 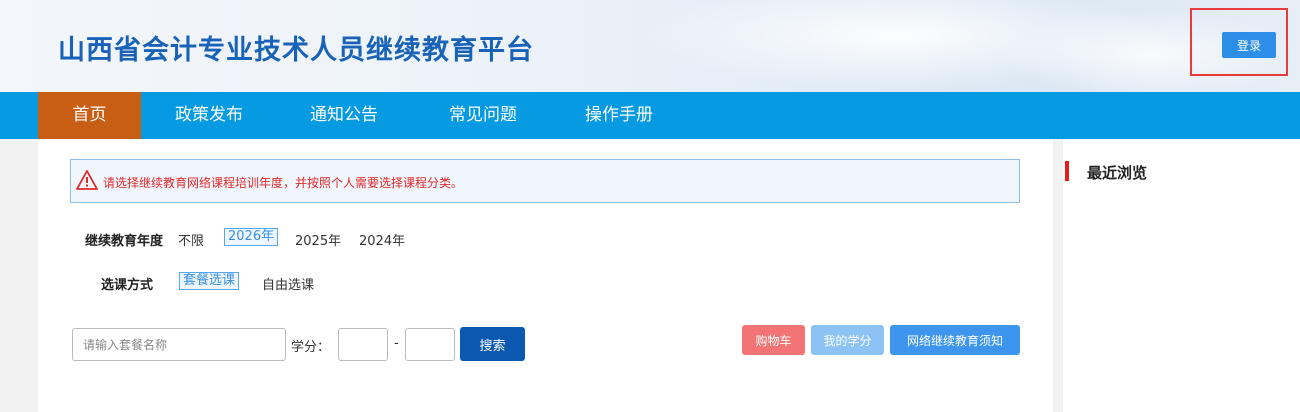 What do you see at coordinates (318, 239) in the screenshot?
I see `year-option-2025: 2025年` at bounding box center [318, 239].